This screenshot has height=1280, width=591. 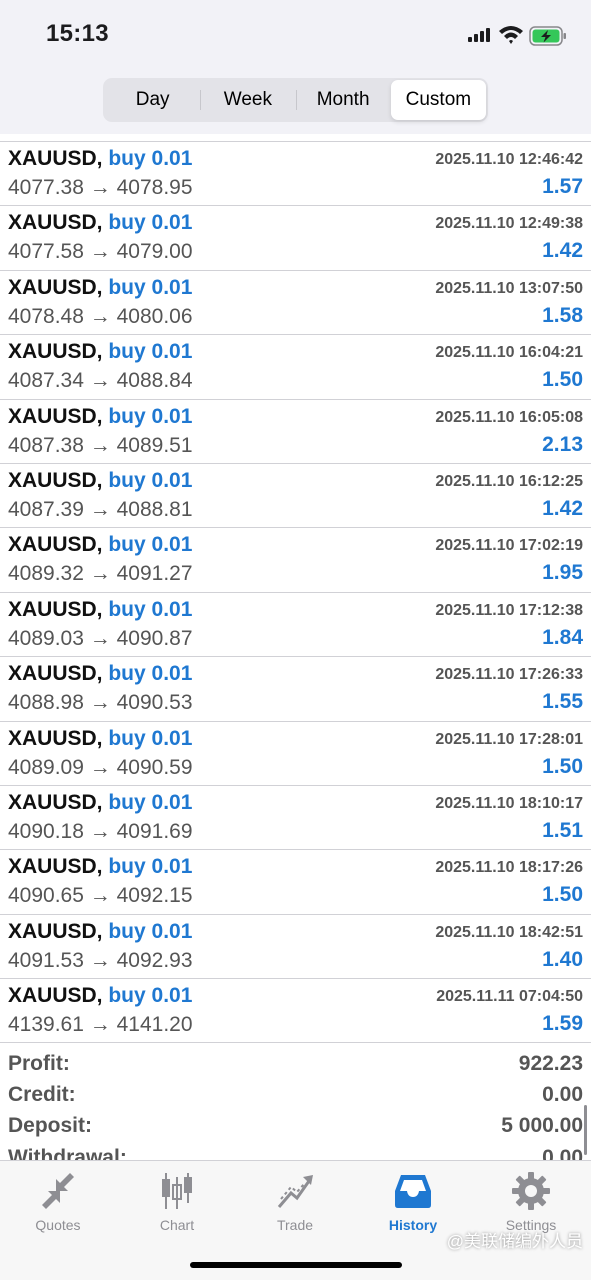 I want to click on deal-prices: 4089.03 → 4090.87, so click(x=100, y=639).